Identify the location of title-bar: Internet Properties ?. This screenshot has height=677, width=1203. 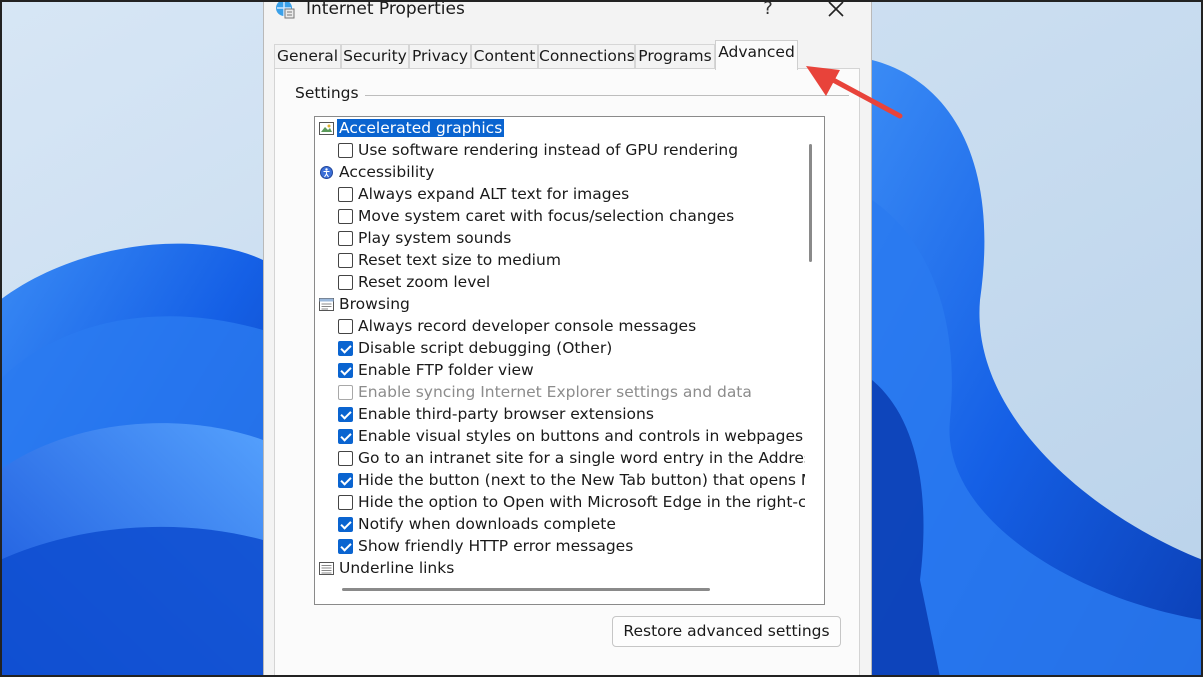
(567, 18).